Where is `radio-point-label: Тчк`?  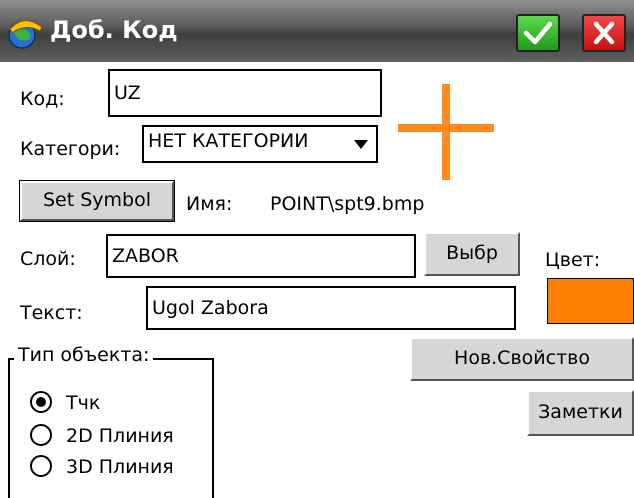 radio-point-label: Тчк is located at coordinates (83, 403).